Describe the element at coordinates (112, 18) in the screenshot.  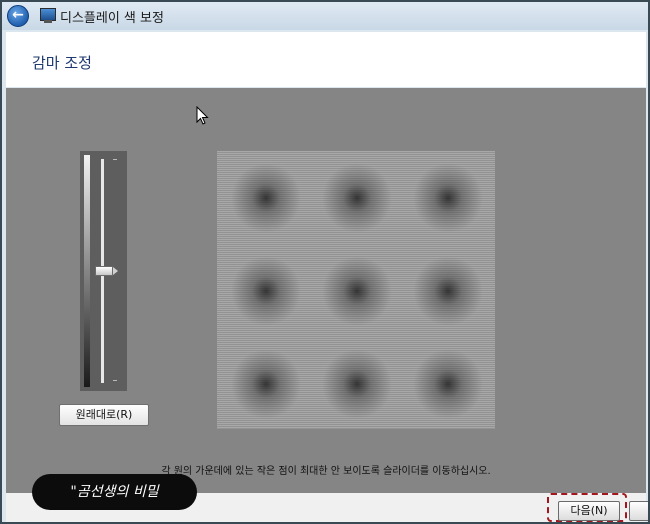
I see `window-title: 디스플레이 색 보정` at that location.